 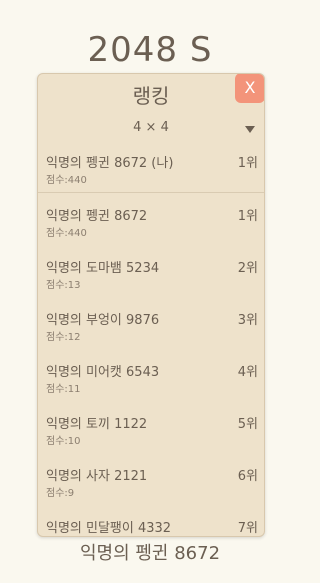 I want to click on ranking-row: 익명의 민달팽이 4332 7위, so click(x=151, y=522).